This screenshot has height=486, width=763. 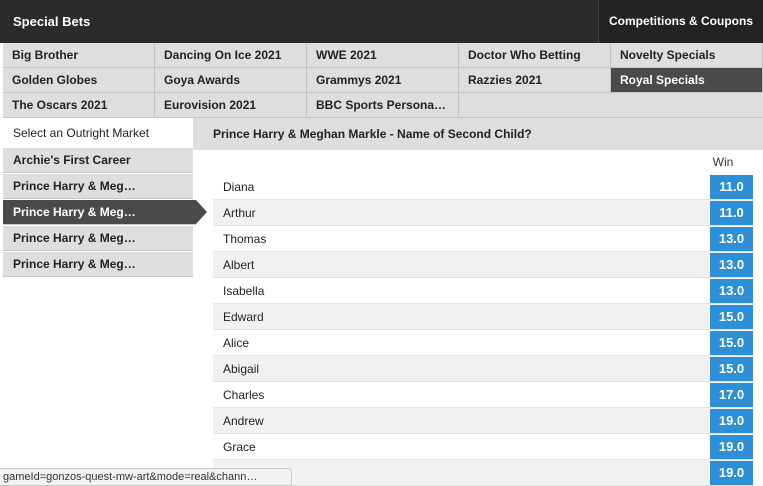 I want to click on selection-row: Andrew 19.0, so click(x=483, y=421).